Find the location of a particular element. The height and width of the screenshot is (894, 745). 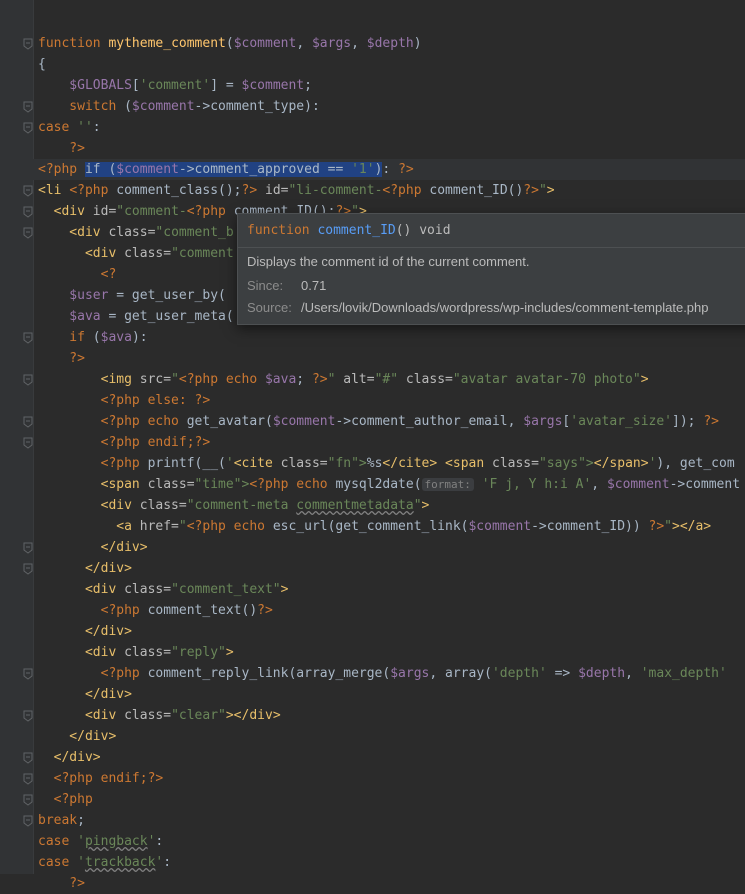

code-line: <?php else: ?> is located at coordinates (372, 400).